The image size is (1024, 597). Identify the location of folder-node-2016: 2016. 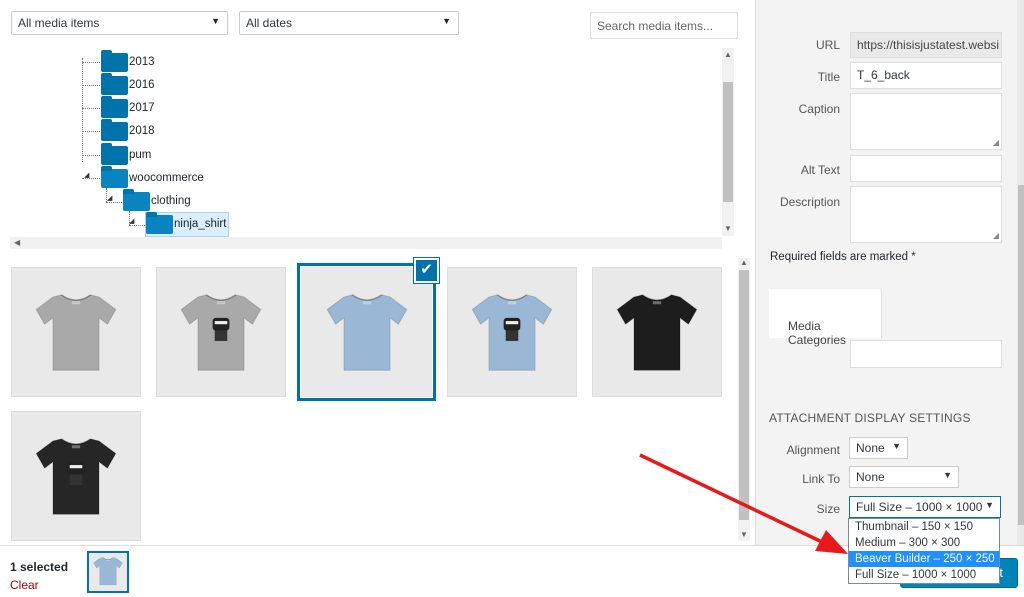
(128, 84).